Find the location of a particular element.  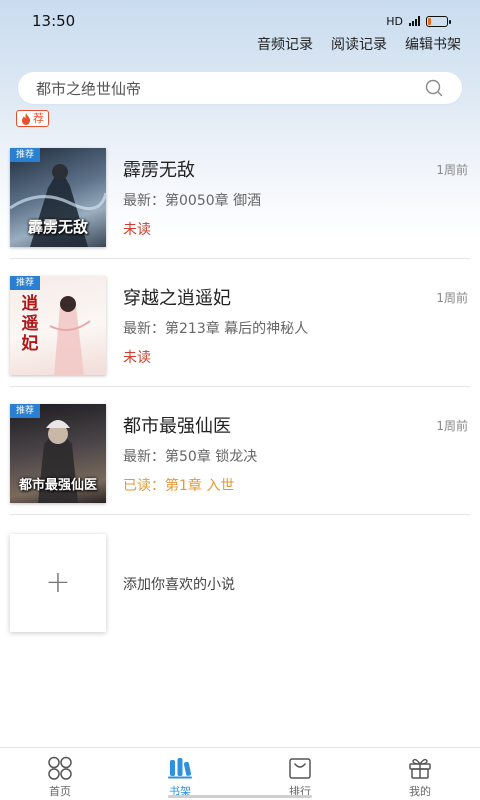

nav-home: 首页 is located at coordinates (60, 774).